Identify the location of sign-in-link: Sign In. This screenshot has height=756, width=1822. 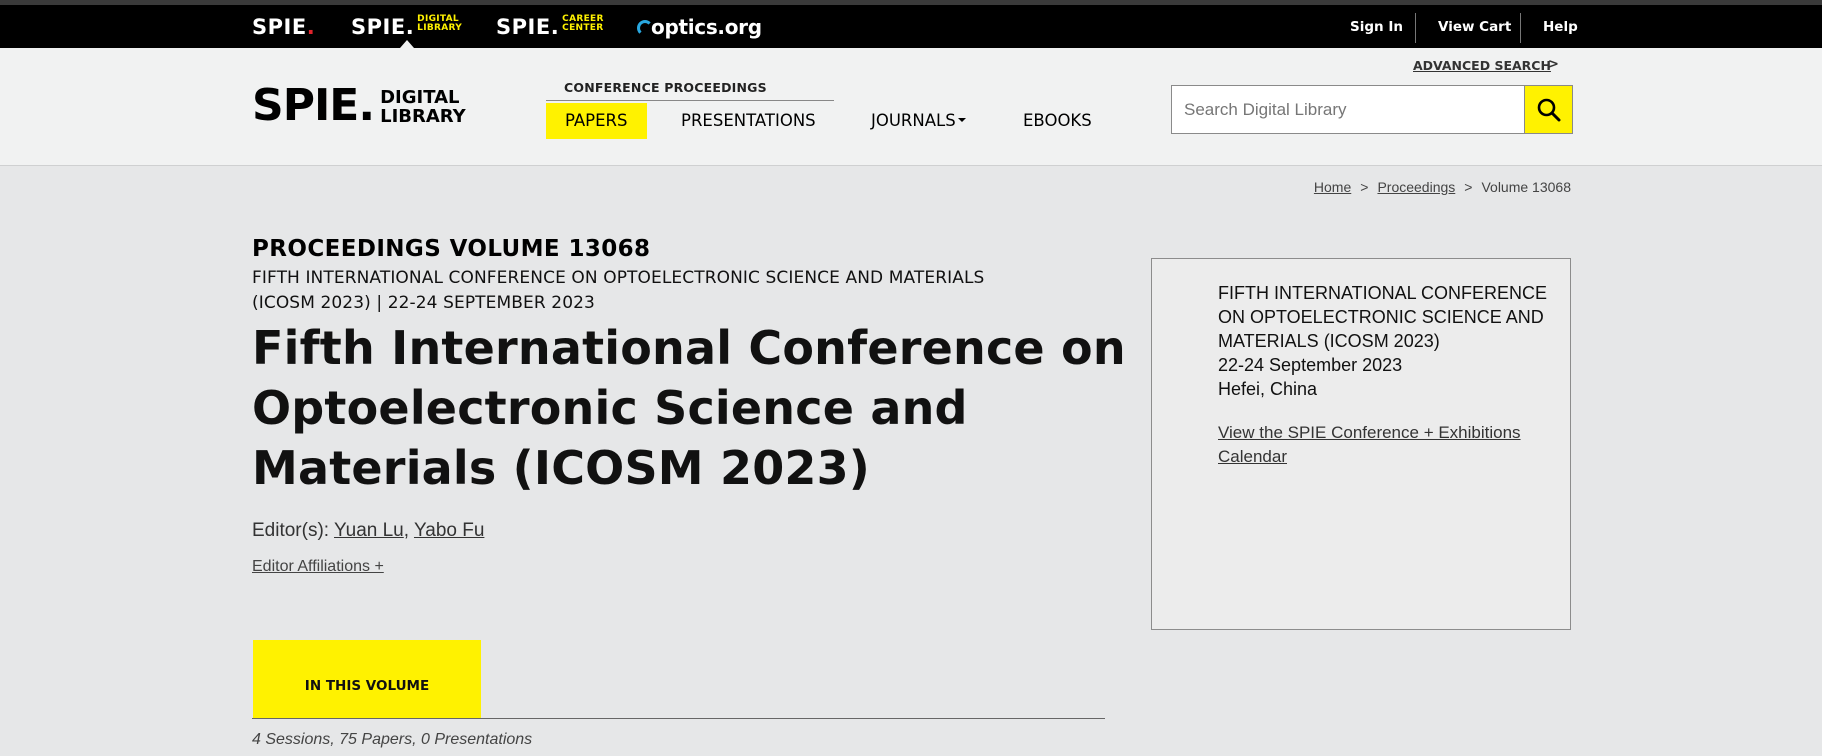
(1376, 27).